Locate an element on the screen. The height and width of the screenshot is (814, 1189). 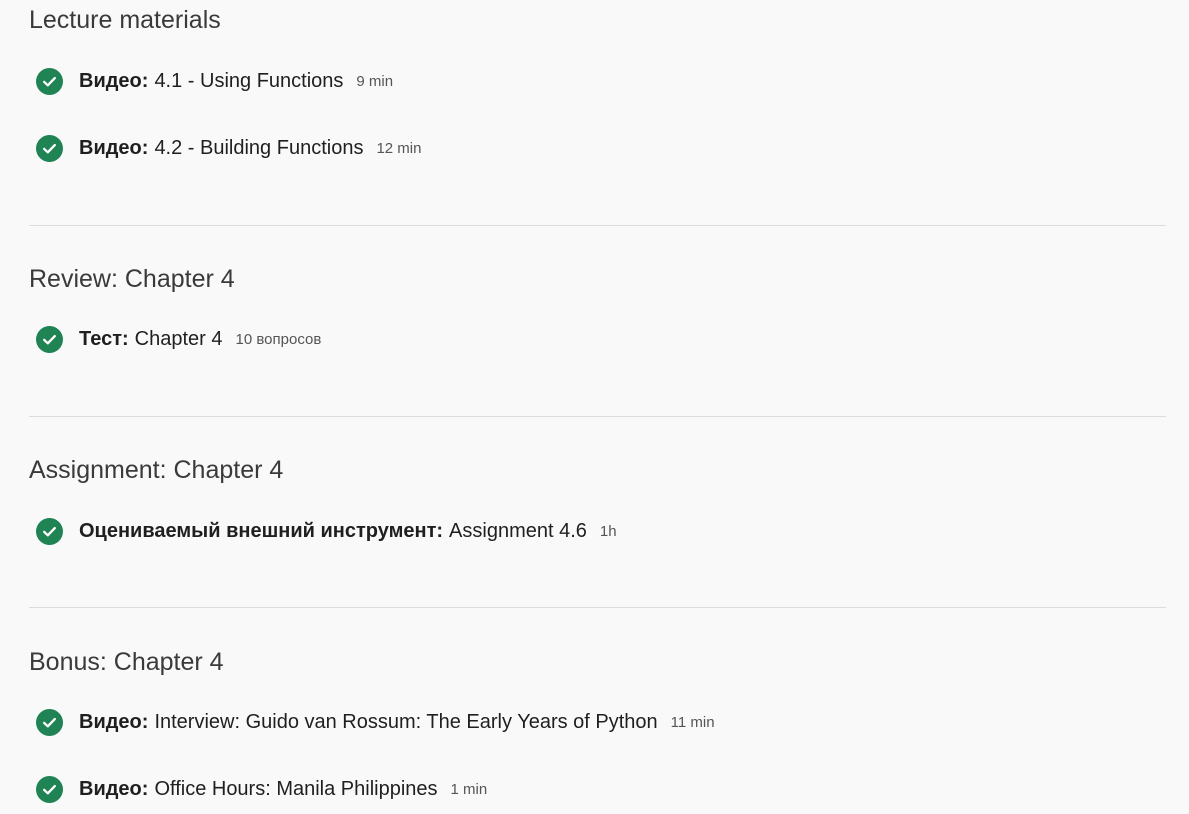
item-duration: 12 min is located at coordinates (399, 148).